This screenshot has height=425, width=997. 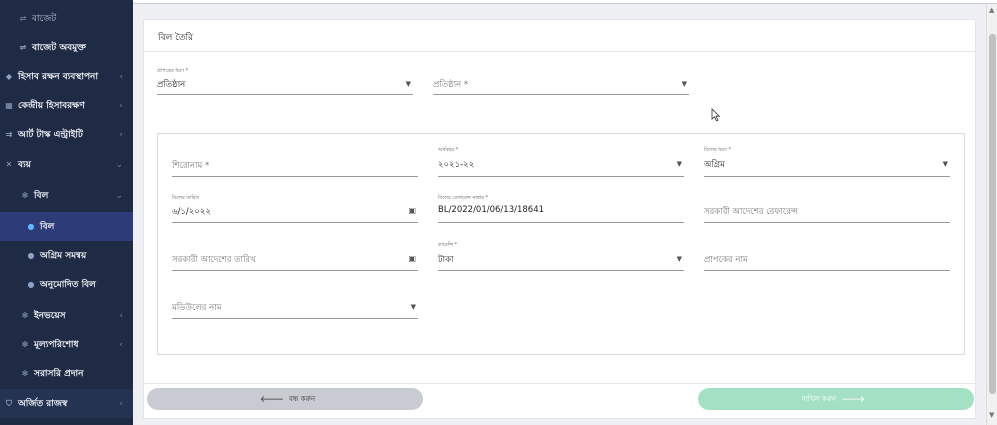 What do you see at coordinates (9, 76) in the screenshot?
I see `accounts-icon: ◆` at bounding box center [9, 76].